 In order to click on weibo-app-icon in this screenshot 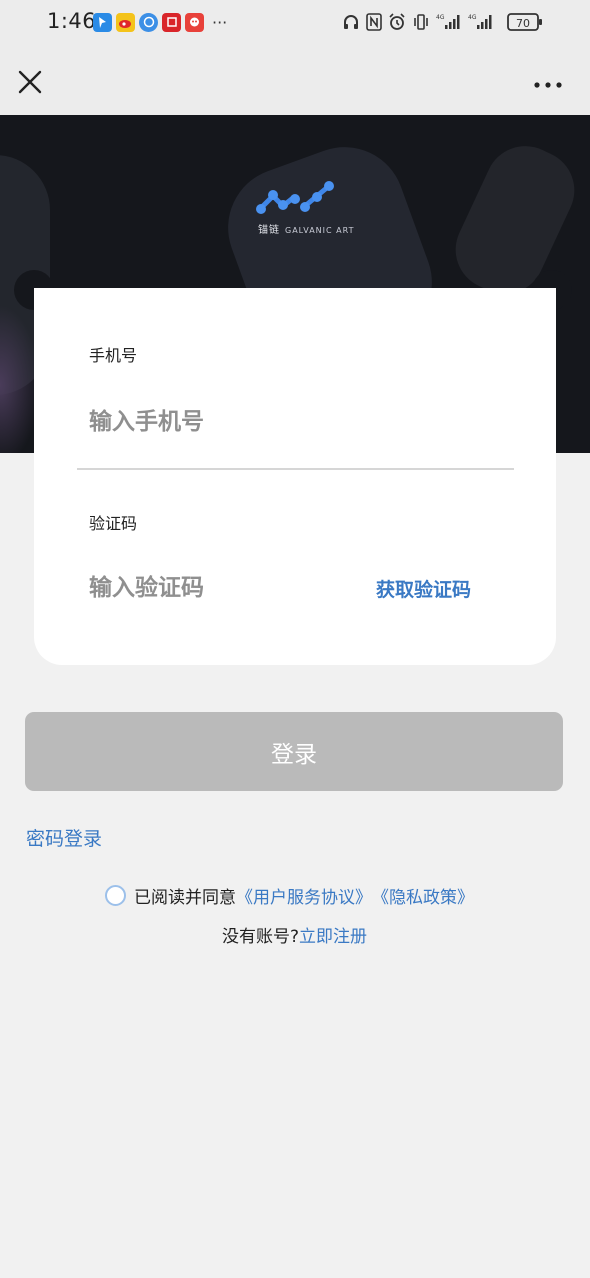, I will do `click(125, 22)`.